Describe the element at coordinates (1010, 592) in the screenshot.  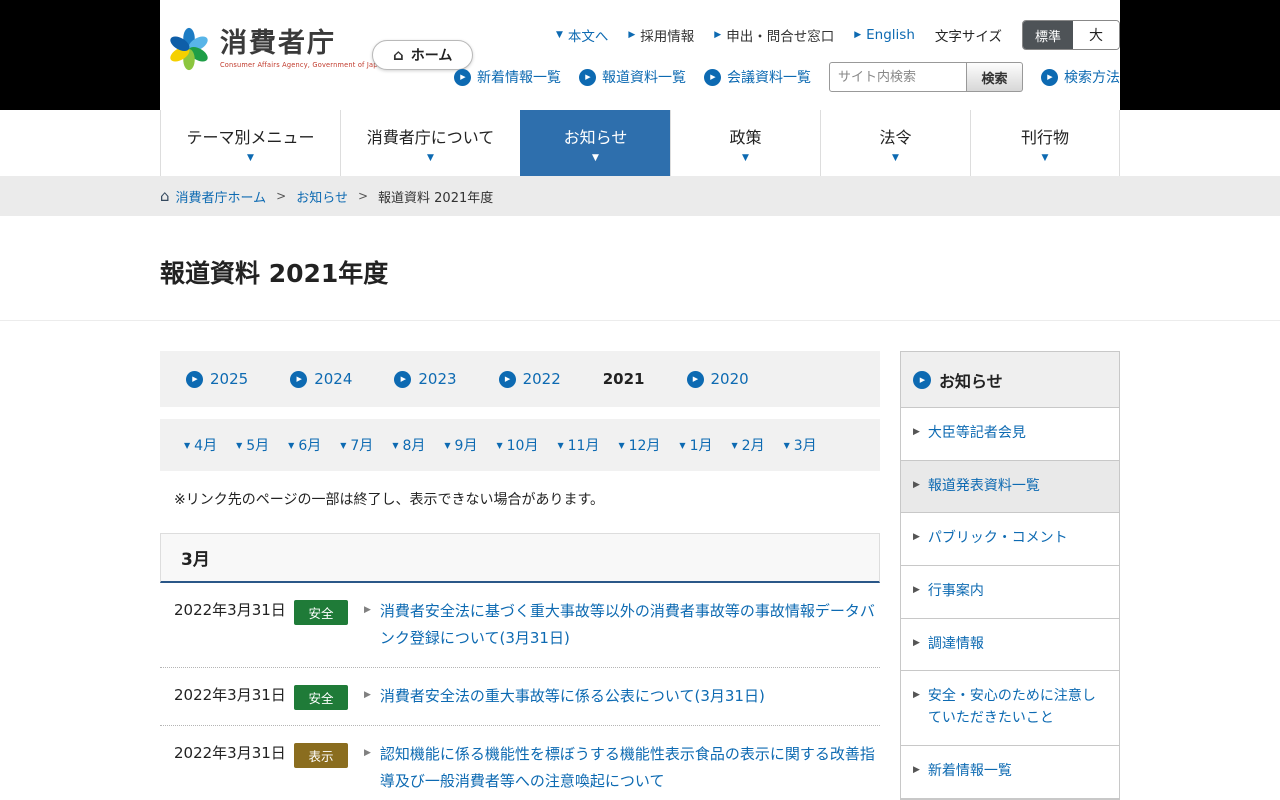
I see `sidebar-item-events: ▶ 行事案内` at that location.